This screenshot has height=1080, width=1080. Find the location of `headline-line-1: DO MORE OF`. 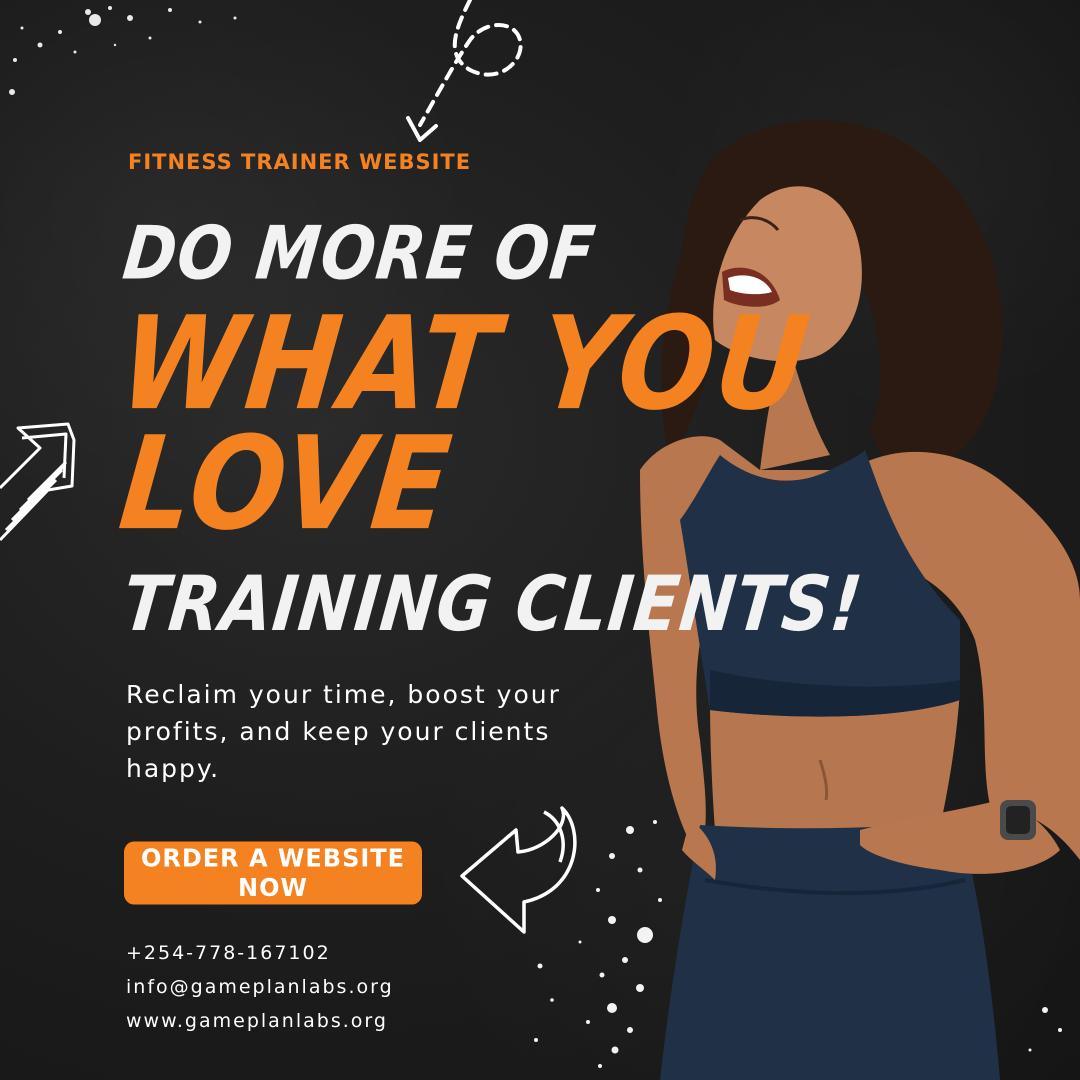

headline-line-1: DO MORE OF is located at coordinates (359, 255).